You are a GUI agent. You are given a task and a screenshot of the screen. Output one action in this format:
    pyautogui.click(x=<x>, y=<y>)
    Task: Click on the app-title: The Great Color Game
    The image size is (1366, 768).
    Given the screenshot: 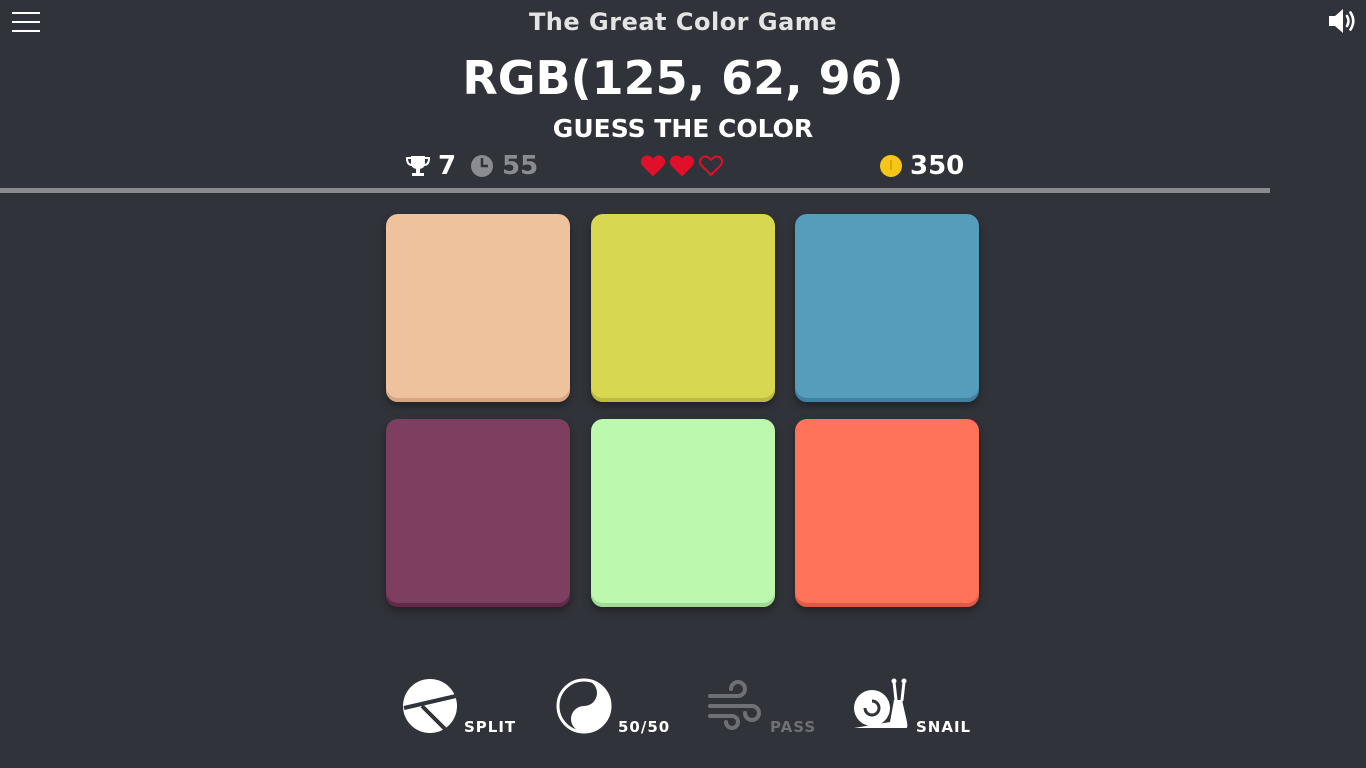 What is the action you would take?
    pyautogui.click(x=683, y=22)
    